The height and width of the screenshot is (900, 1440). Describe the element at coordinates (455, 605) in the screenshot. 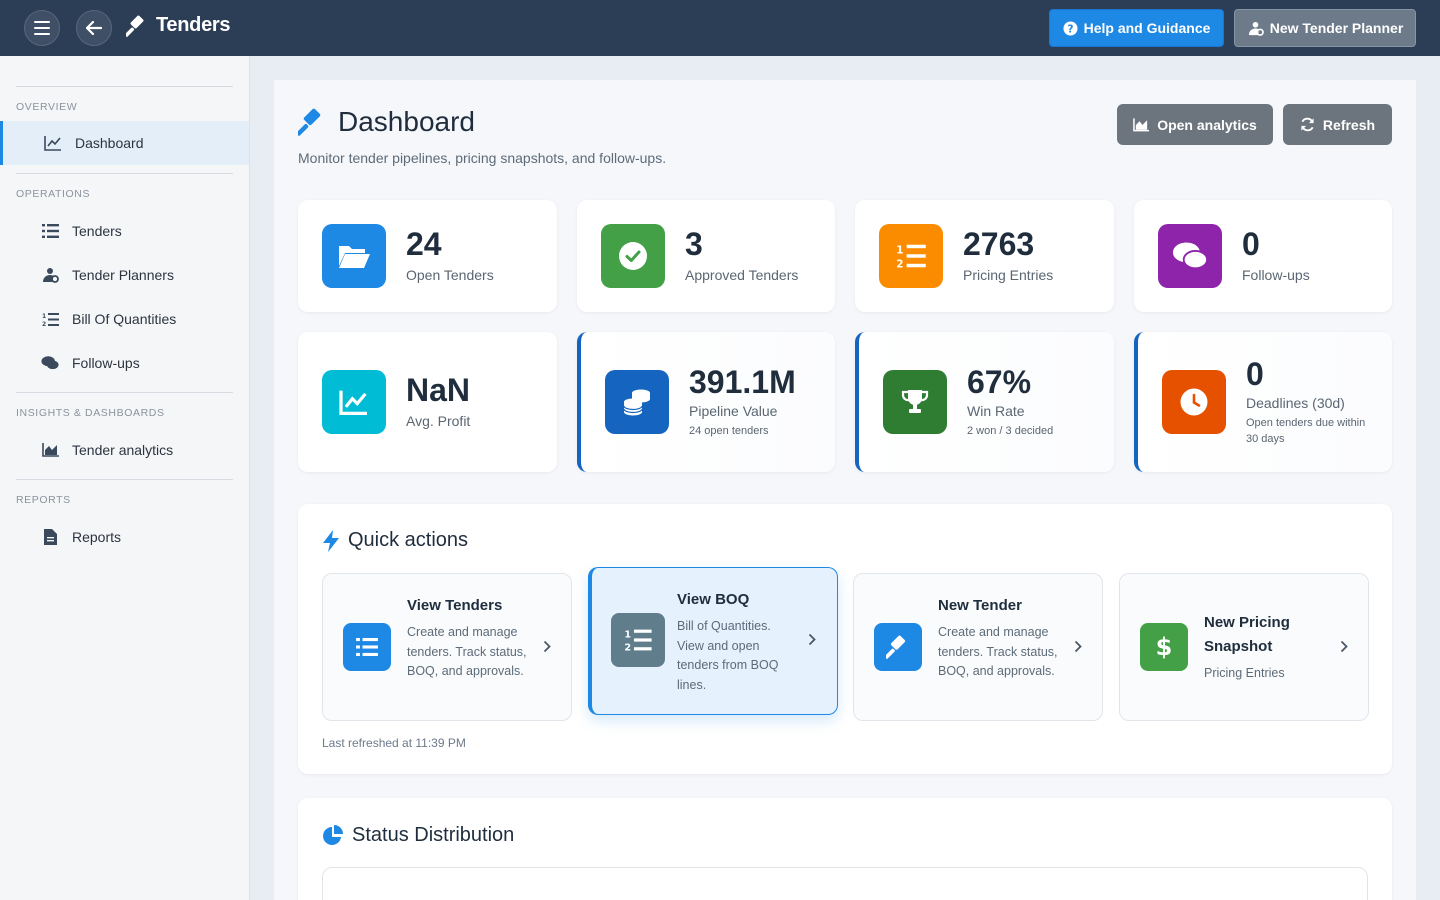

I see `quick-action-title: View Tenders` at that location.